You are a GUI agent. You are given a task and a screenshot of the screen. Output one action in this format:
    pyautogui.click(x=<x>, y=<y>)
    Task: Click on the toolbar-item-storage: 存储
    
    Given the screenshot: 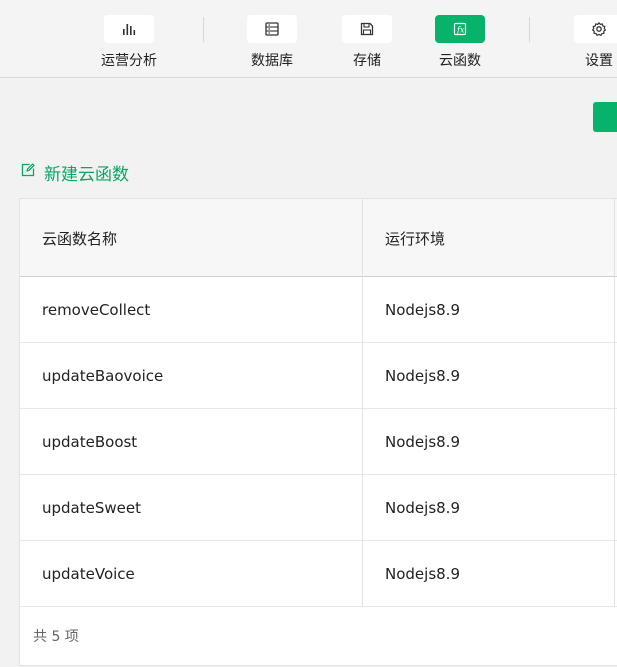 What is the action you would take?
    pyautogui.click(x=367, y=38)
    